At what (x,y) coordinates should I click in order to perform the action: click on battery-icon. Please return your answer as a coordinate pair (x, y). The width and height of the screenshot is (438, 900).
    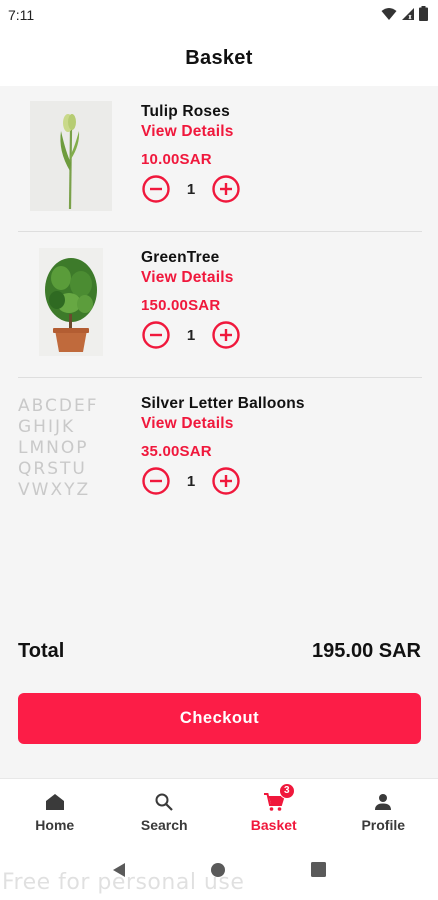
    Looking at the image, I should click on (423, 15).